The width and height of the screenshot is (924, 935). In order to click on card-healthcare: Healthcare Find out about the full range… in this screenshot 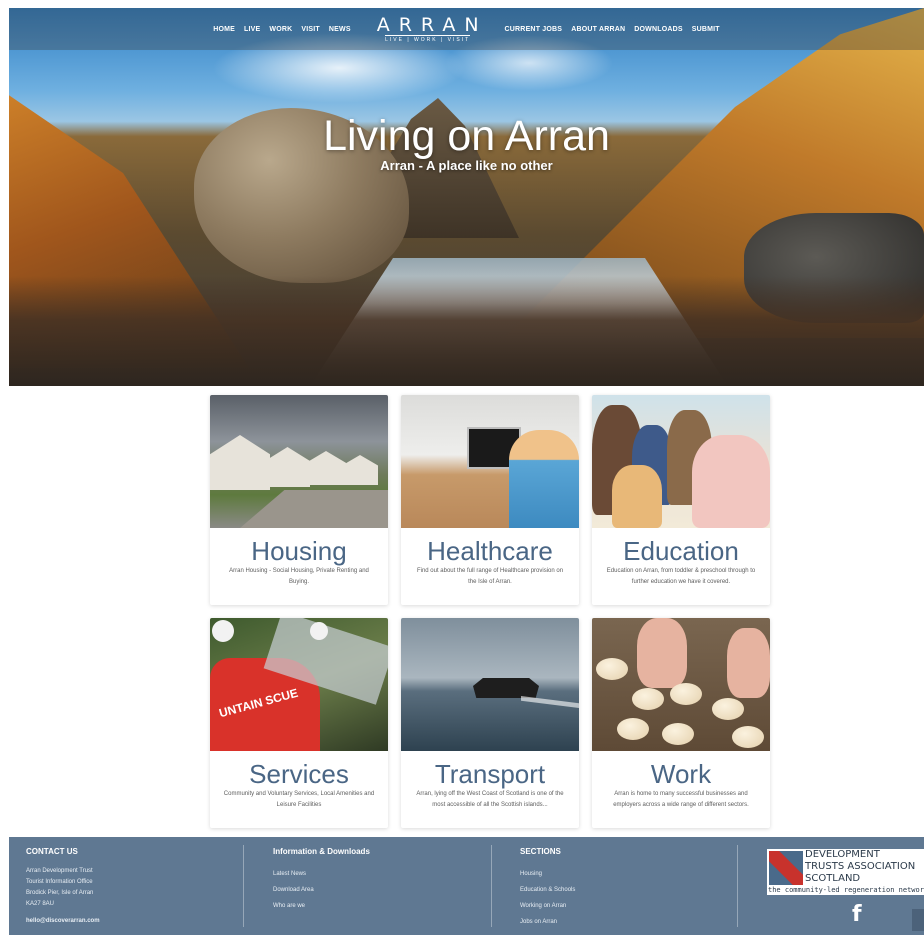, I will do `click(490, 500)`.